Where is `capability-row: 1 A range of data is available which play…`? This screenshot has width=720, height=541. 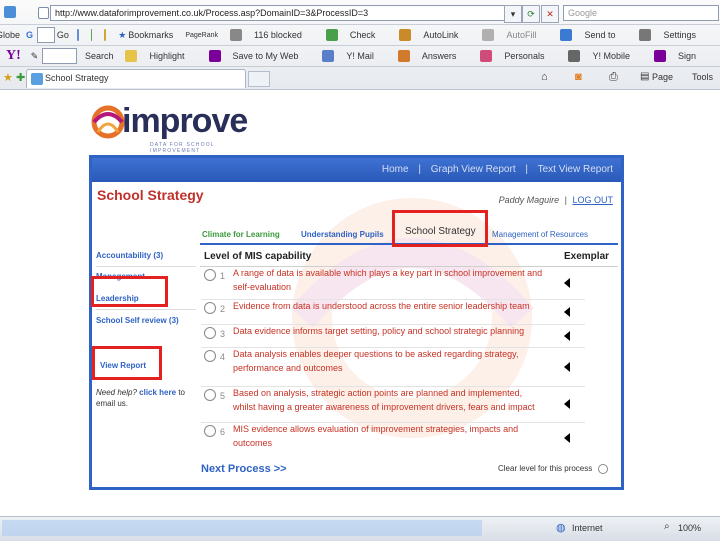
capability-row: 1 A range of data is available which play… is located at coordinates (393, 283).